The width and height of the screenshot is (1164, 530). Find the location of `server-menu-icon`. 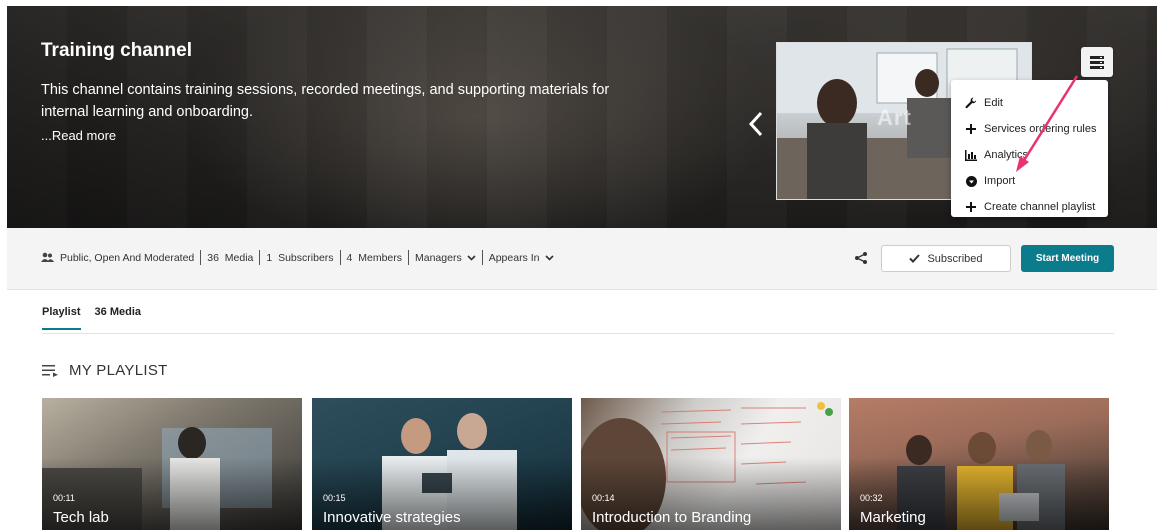

server-menu-icon is located at coordinates (1097, 62).